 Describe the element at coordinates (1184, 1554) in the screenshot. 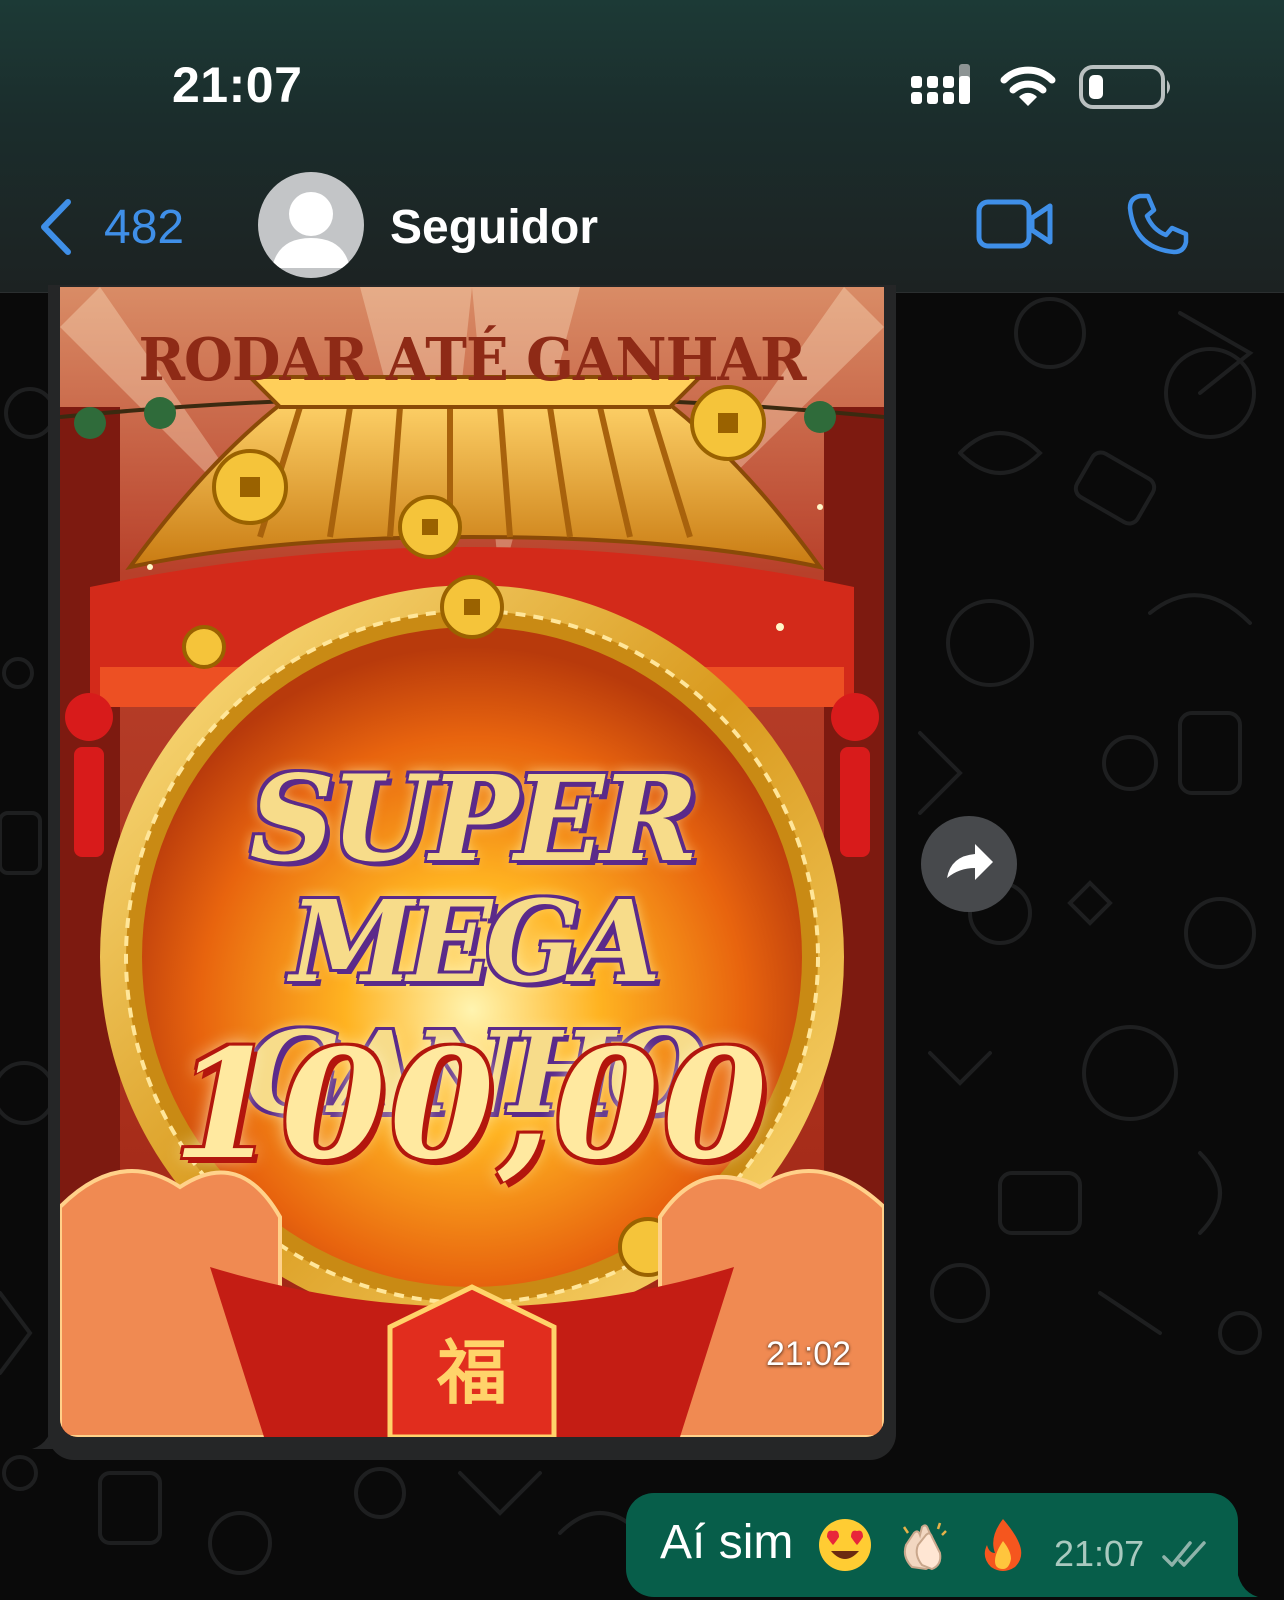

I see `read-receipt-double-check-icon` at that location.